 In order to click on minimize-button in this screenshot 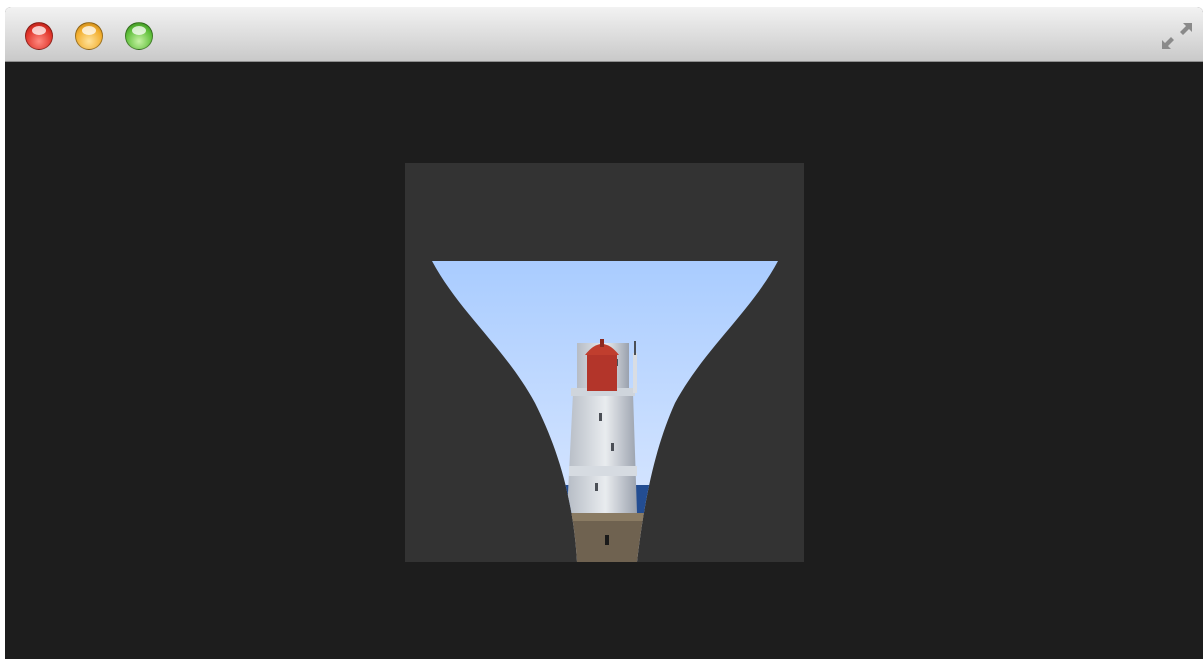, I will do `click(89, 36)`.